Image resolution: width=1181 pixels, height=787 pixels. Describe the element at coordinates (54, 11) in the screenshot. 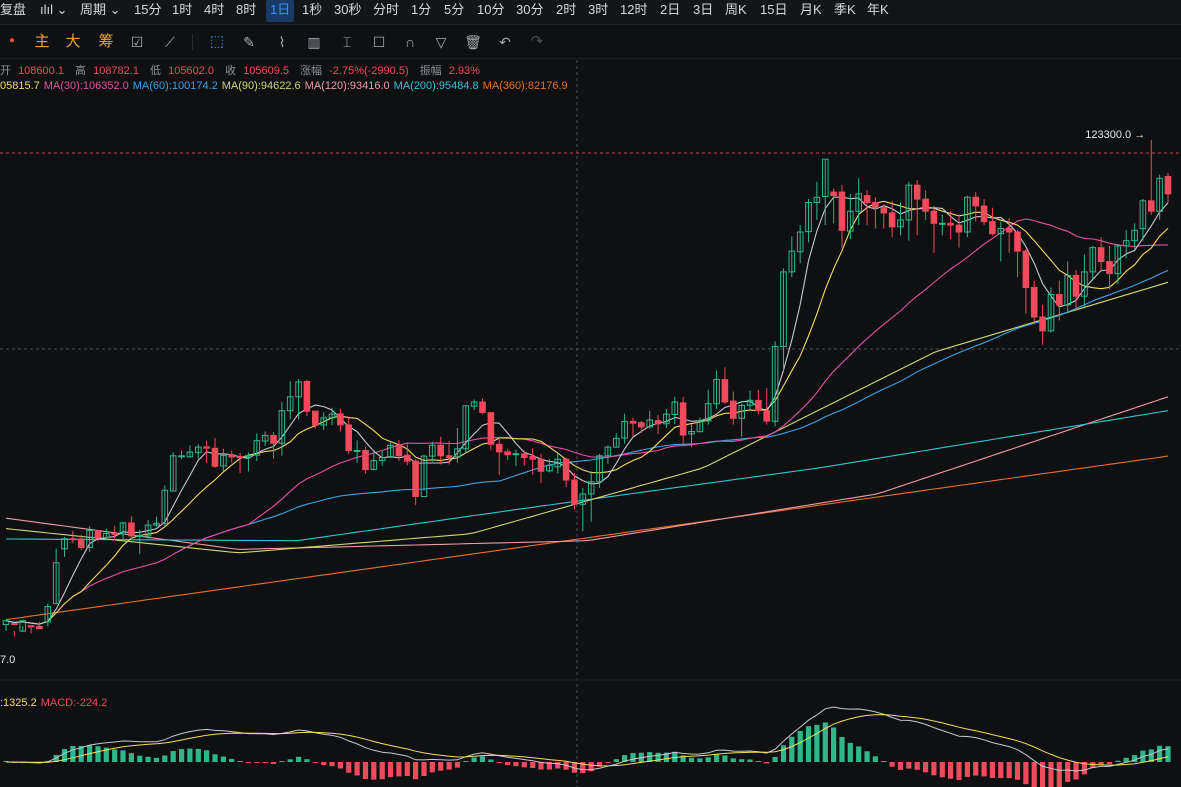

I see `period-1: ılıl ⌄` at that location.